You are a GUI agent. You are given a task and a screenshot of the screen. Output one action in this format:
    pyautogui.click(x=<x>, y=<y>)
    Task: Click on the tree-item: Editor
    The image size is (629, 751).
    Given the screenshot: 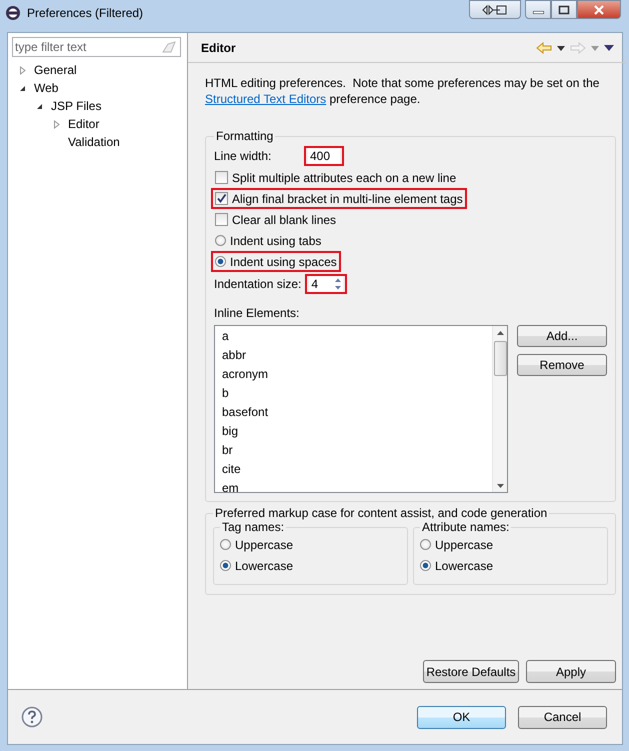 What is the action you would take?
    pyautogui.click(x=84, y=124)
    